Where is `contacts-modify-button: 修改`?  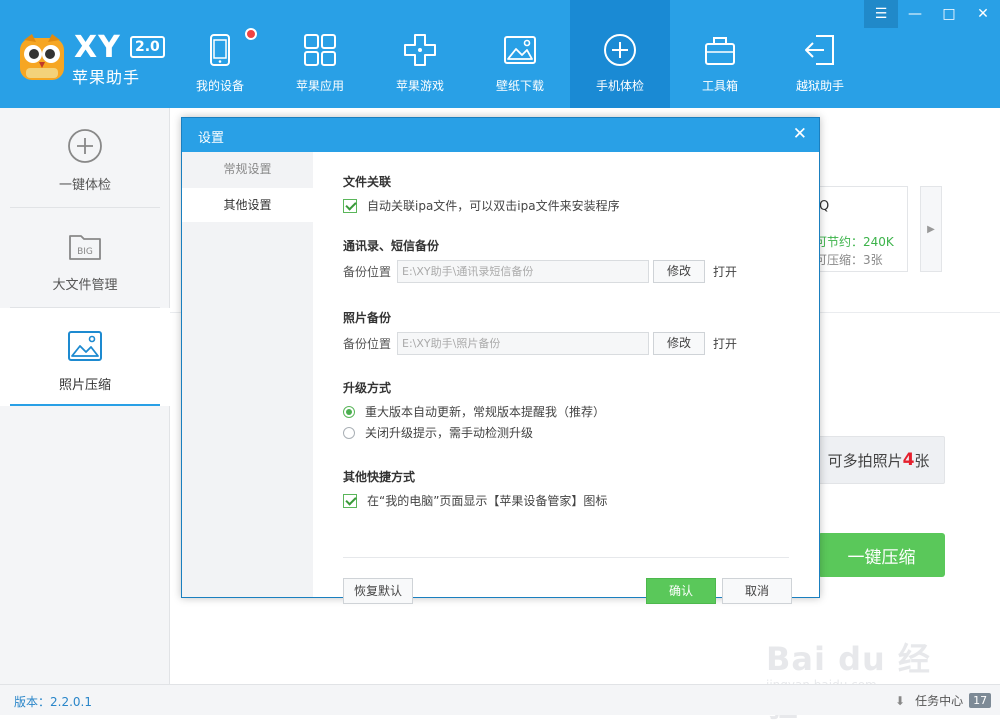 contacts-modify-button: 修改 is located at coordinates (679, 271).